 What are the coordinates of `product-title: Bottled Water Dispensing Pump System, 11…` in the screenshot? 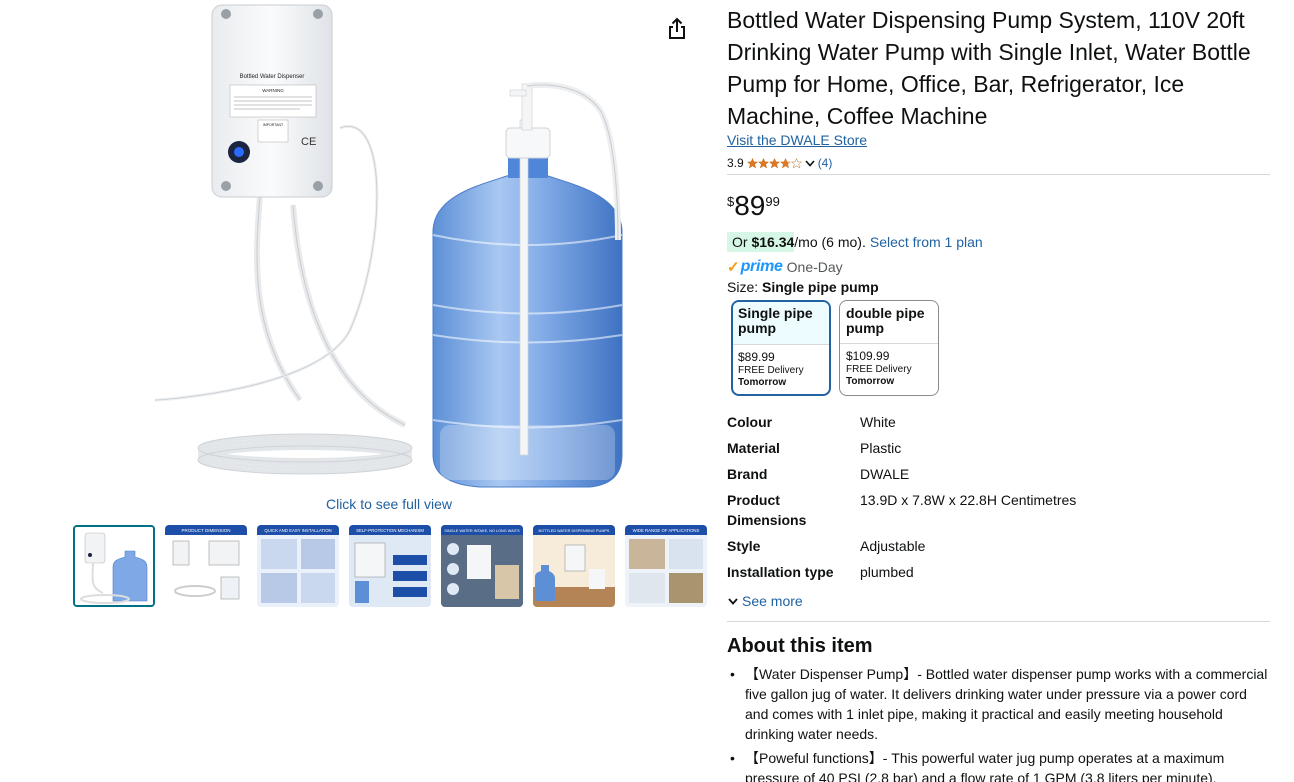 It's located at (989, 68).